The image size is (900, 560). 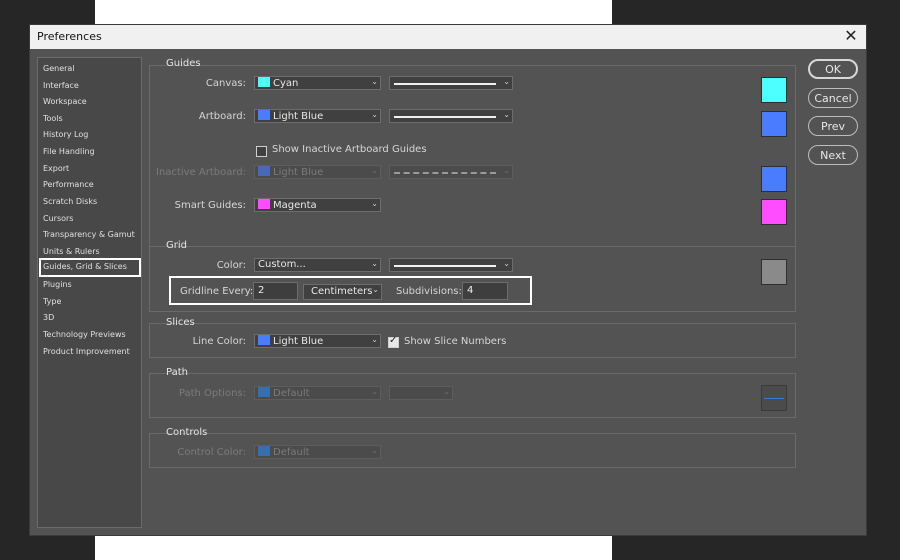 I want to click on inactive-artboard-color-swatch, so click(x=774, y=179).